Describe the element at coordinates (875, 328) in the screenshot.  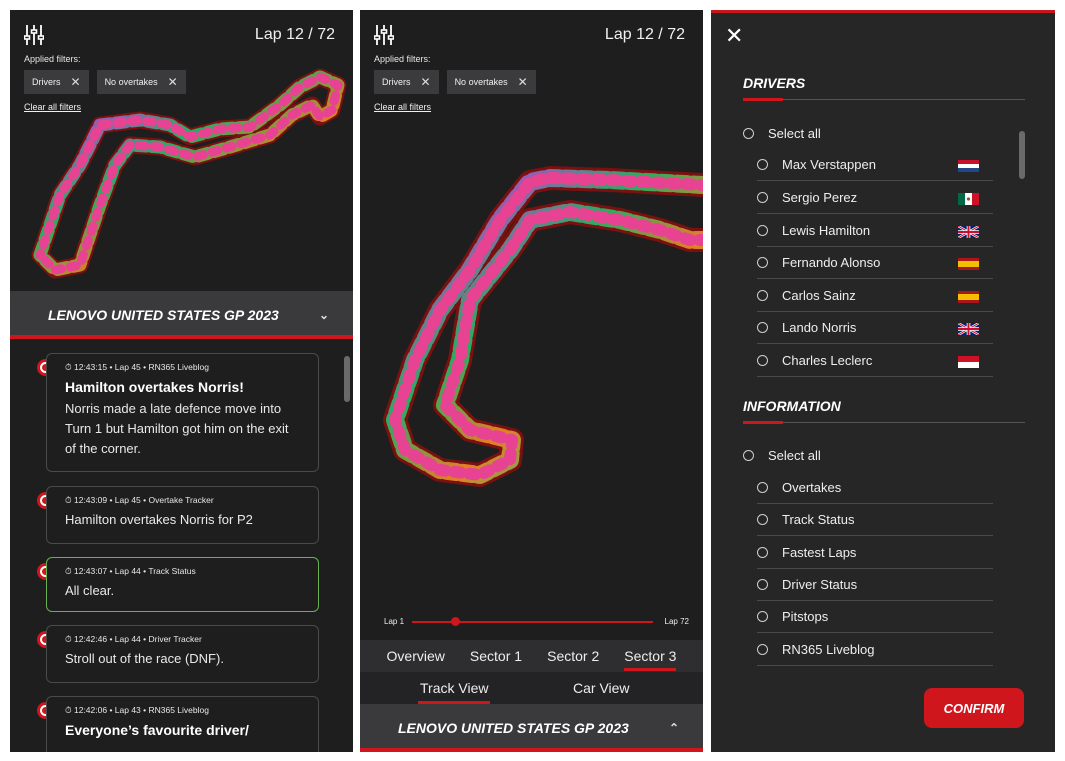
I see `driver-option: Lando Norris` at that location.